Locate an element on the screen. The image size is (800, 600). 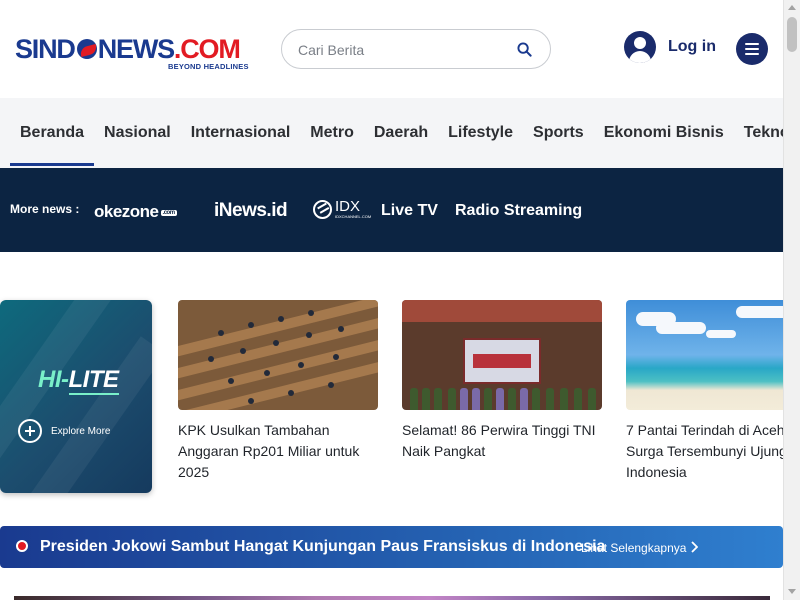
okezone-text: okezone is located at coordinates (126, 211).